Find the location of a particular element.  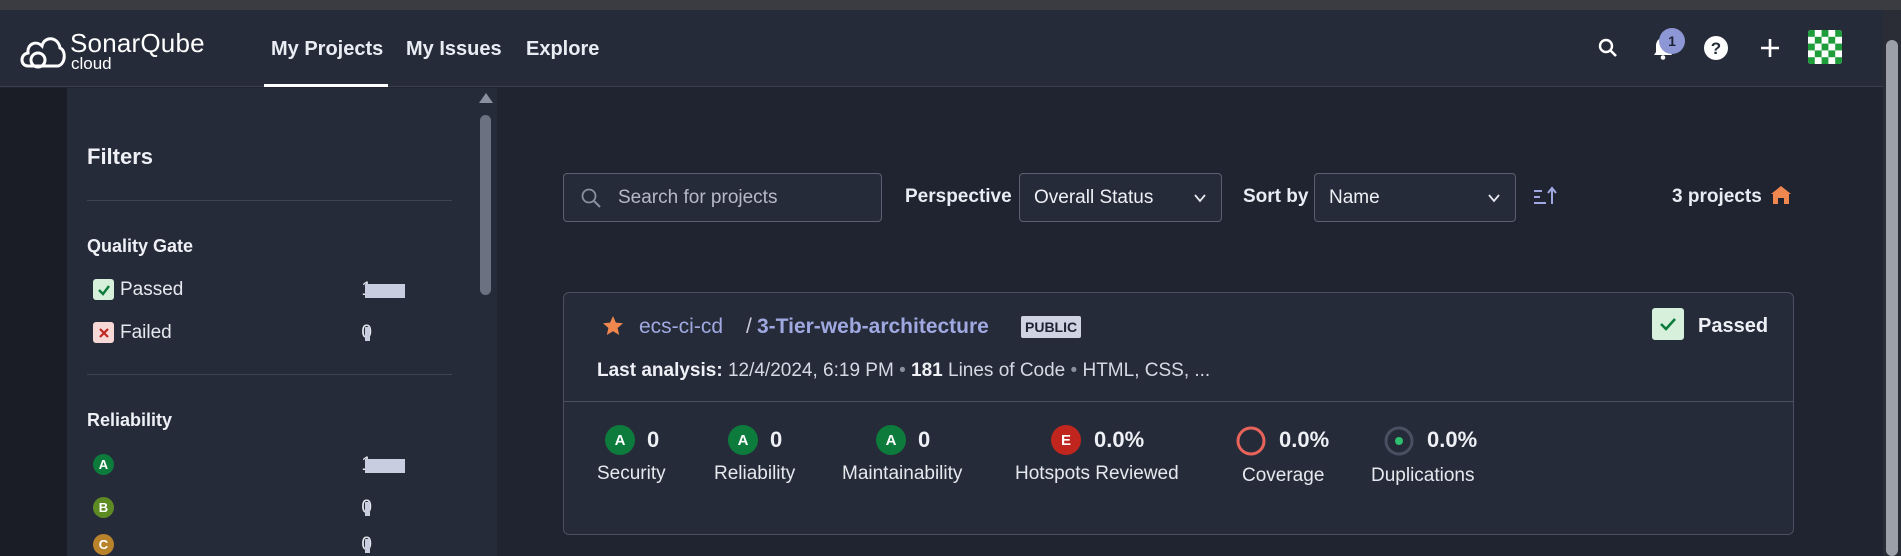

metric-label: Security is located at coordinates (631, 473).